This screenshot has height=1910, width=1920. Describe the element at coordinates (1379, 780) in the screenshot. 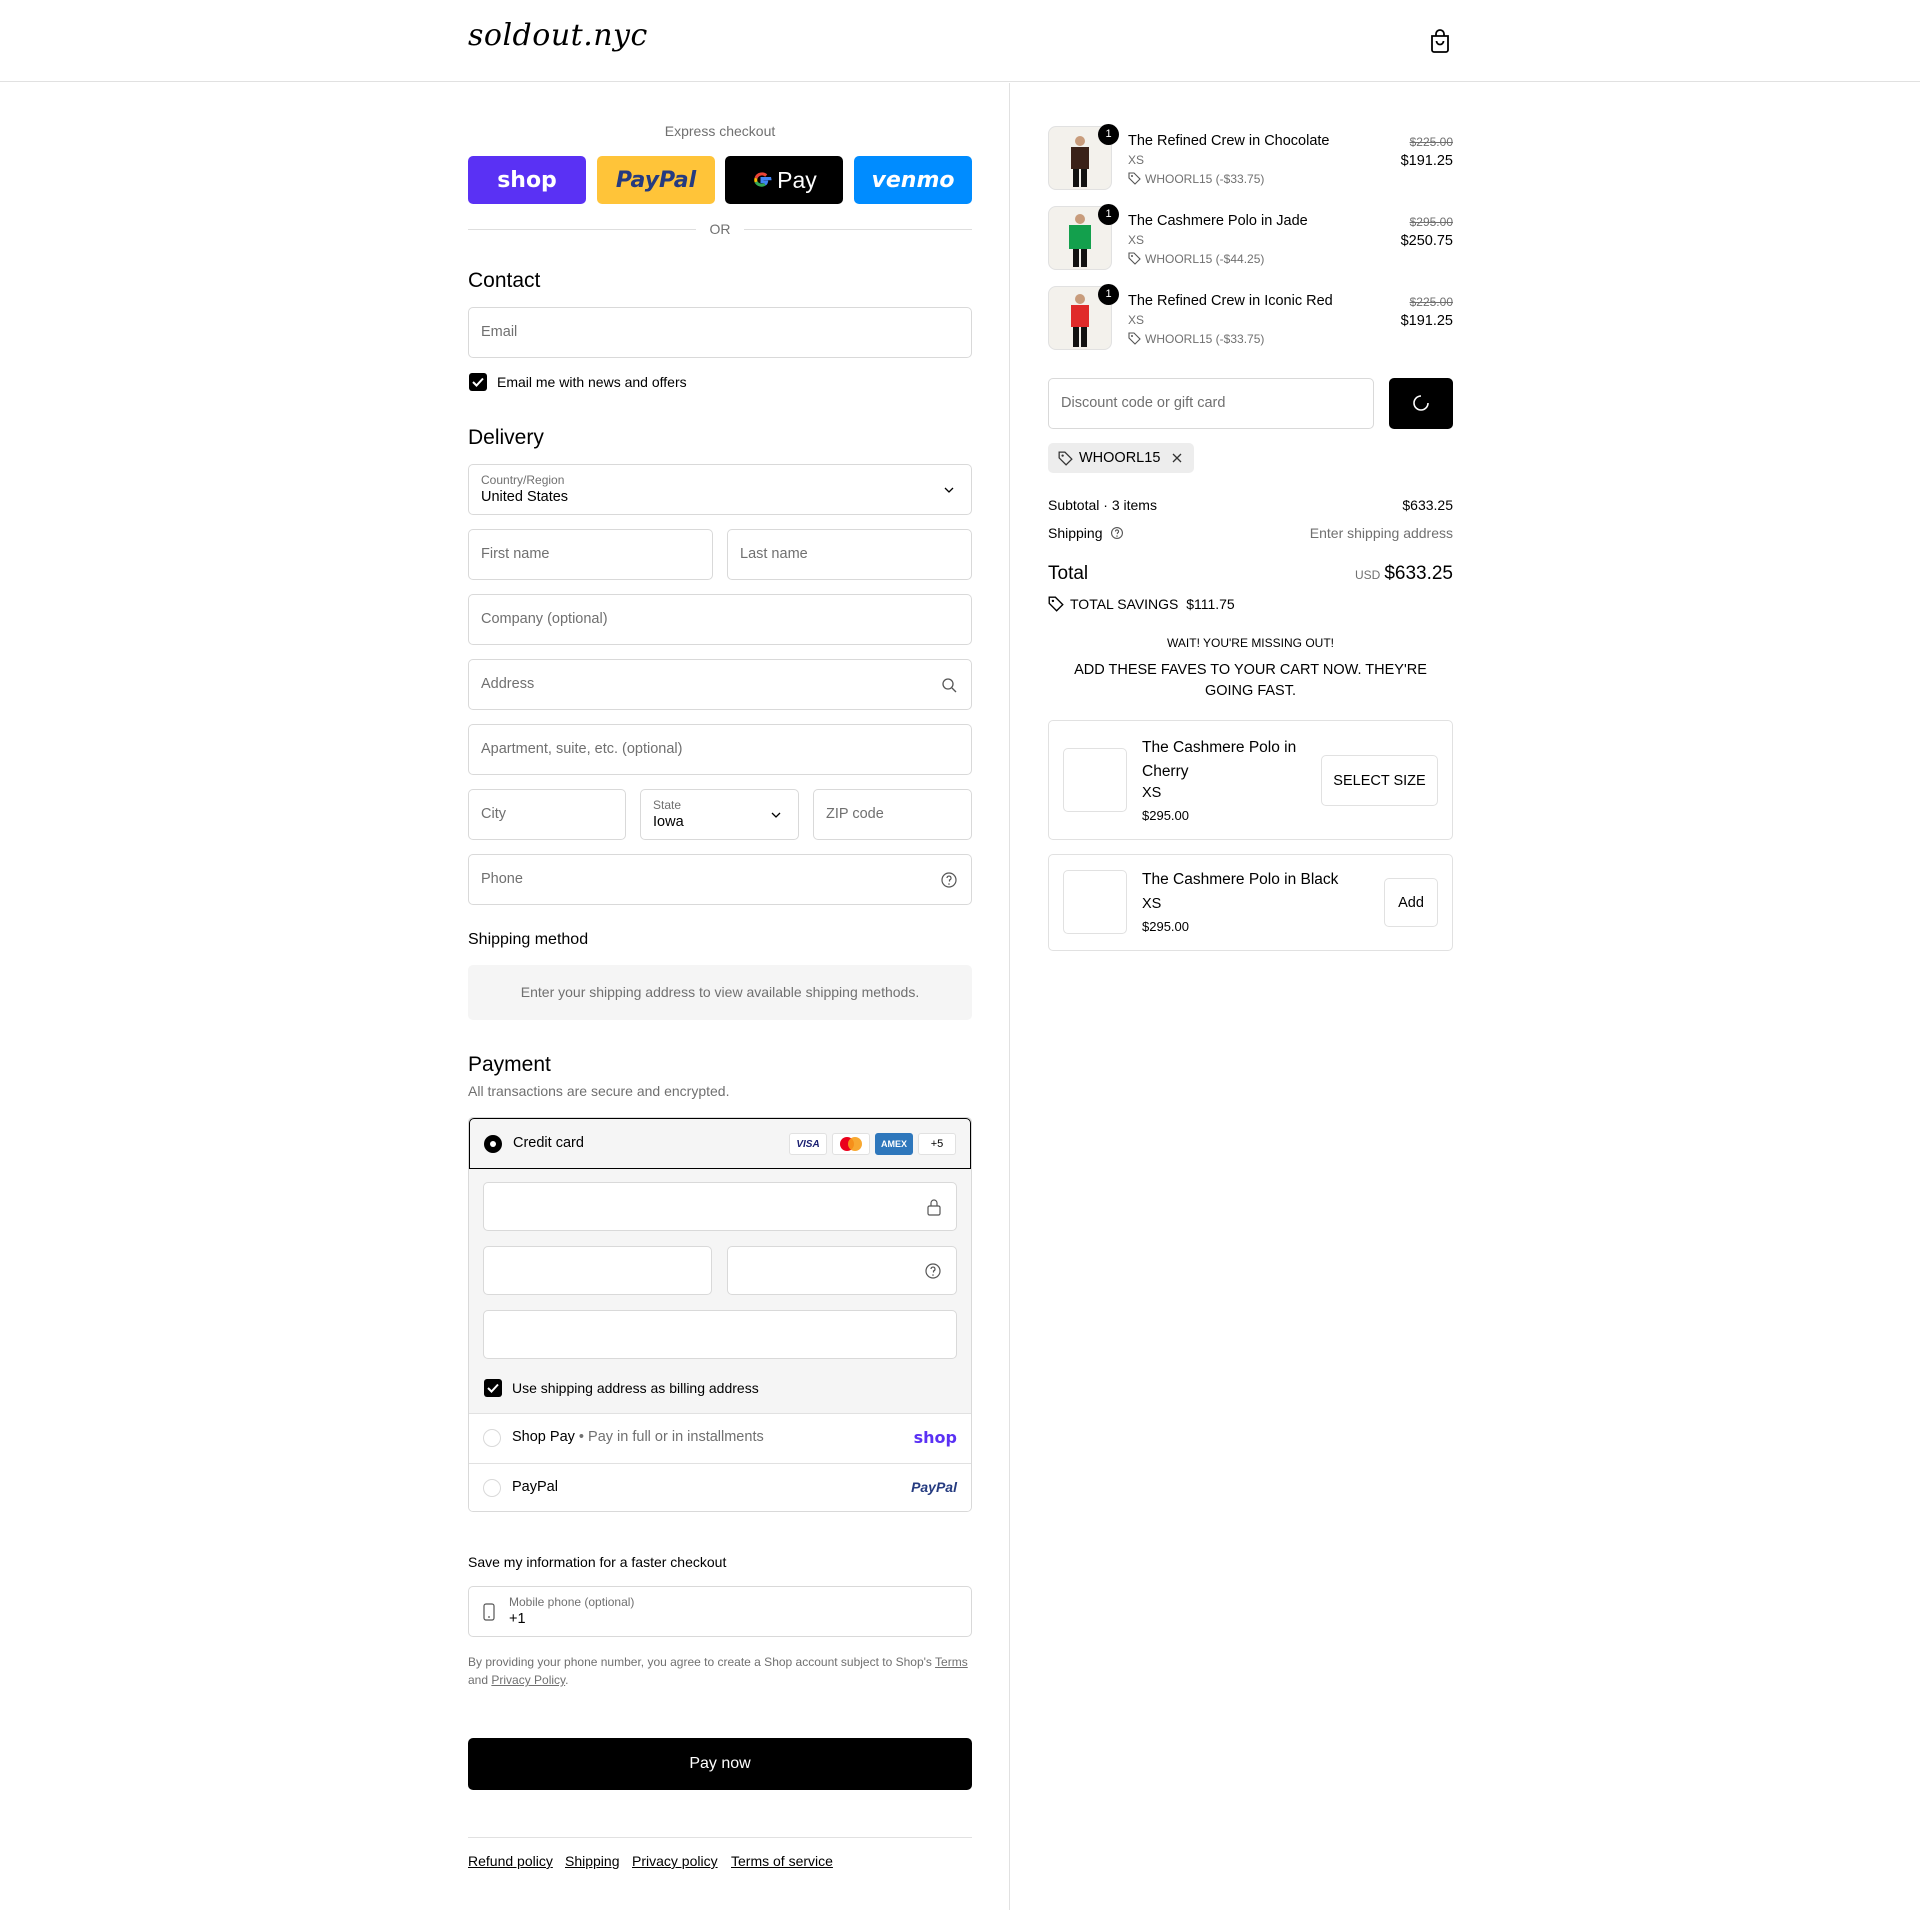

I see `select-size-button: SELECT SIZE` at that location.